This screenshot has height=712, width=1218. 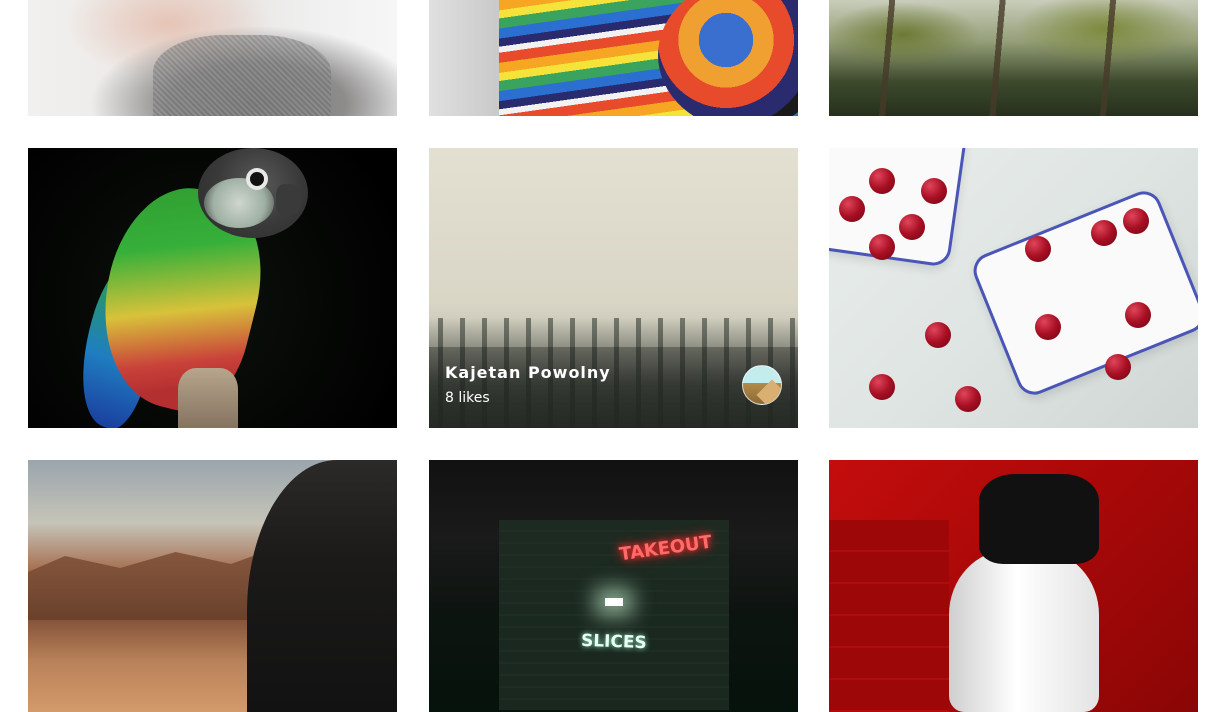 What do you see at coordinates (322, 586) in the screenshot?
I see `person-silhouette` at bounding box center [322, 586].